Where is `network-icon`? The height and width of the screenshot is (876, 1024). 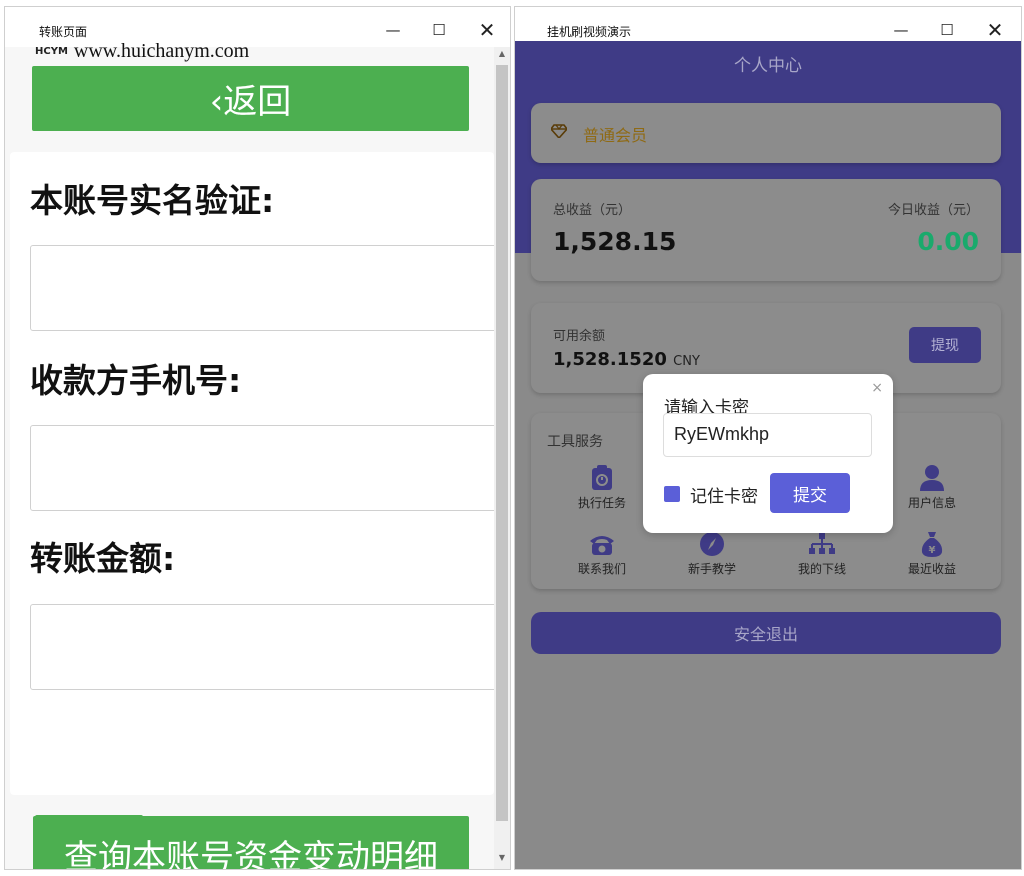 network-icon is located at coordinates (822, 543).